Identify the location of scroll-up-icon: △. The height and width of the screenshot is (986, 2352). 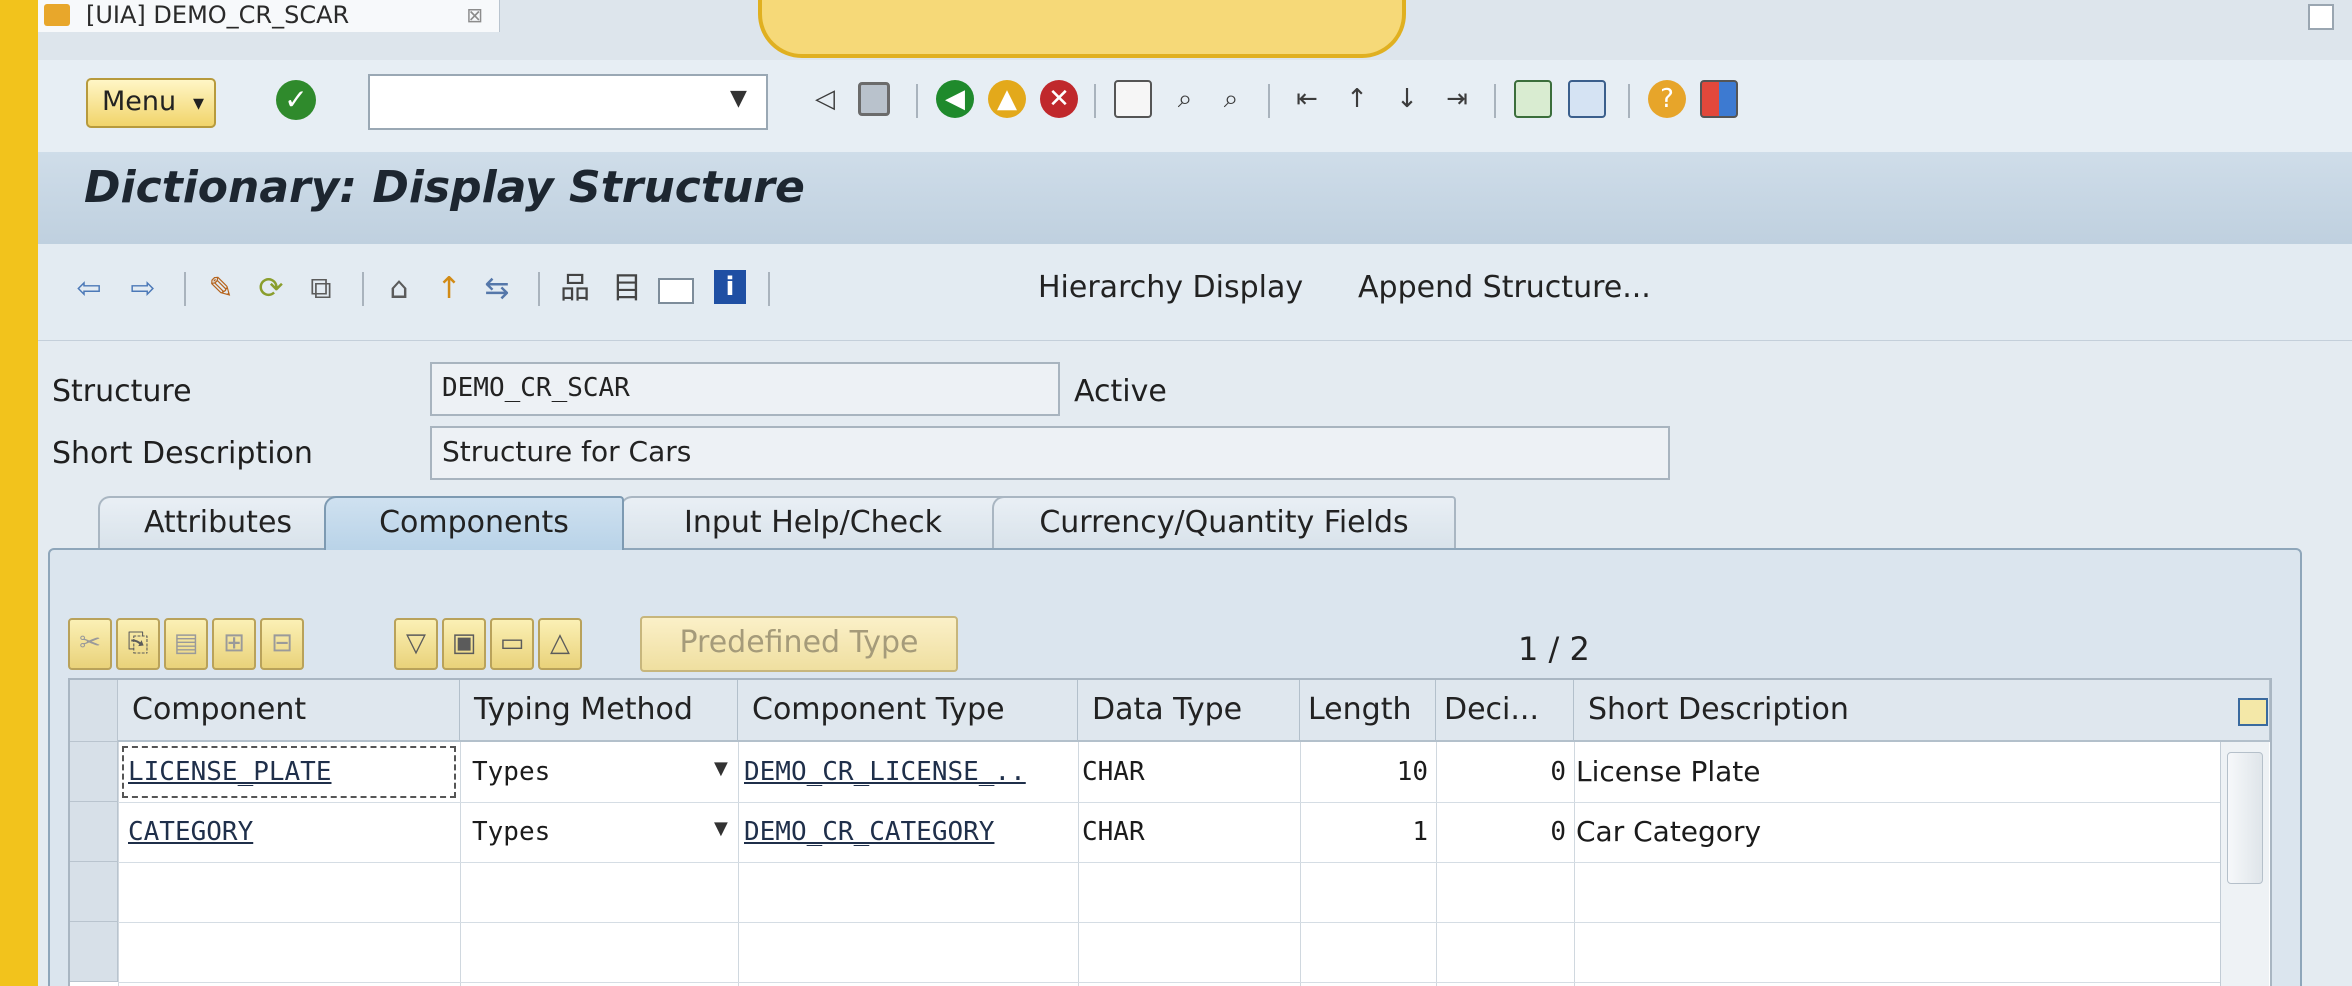
(560, 644).